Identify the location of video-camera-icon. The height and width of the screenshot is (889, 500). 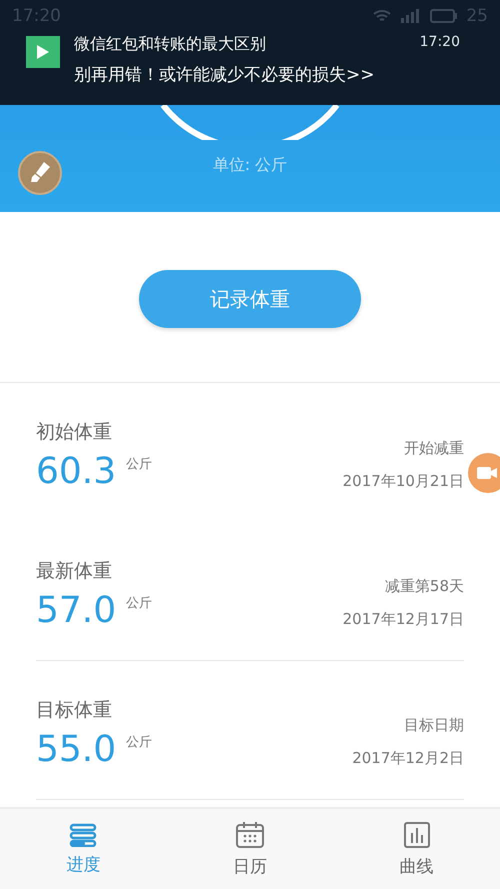
(487, 473).